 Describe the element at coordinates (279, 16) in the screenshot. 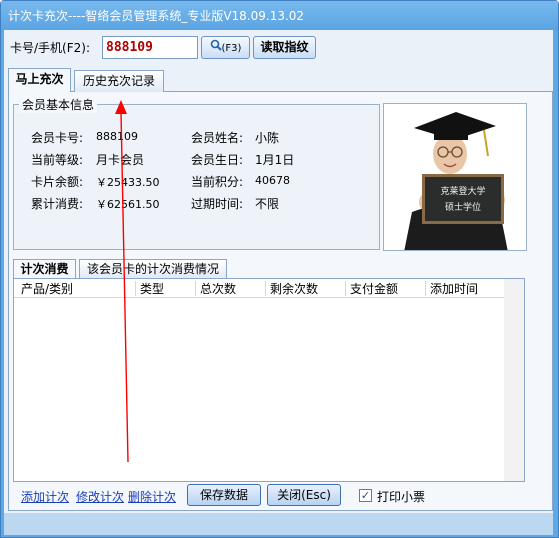

I see `window-title: 计次卡充次----智络会员管理系统_专业版V18.09.13.02` at that location.